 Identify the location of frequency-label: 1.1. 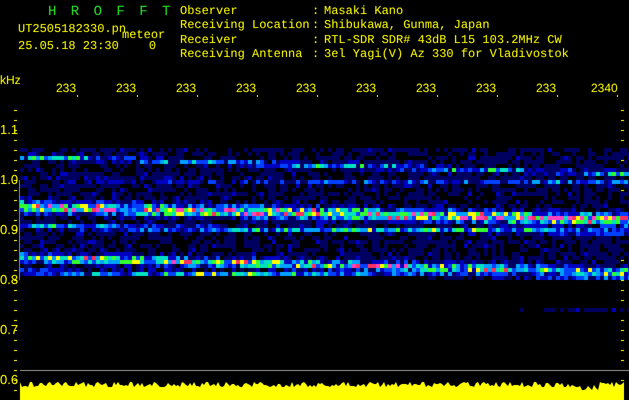
(9, 130).